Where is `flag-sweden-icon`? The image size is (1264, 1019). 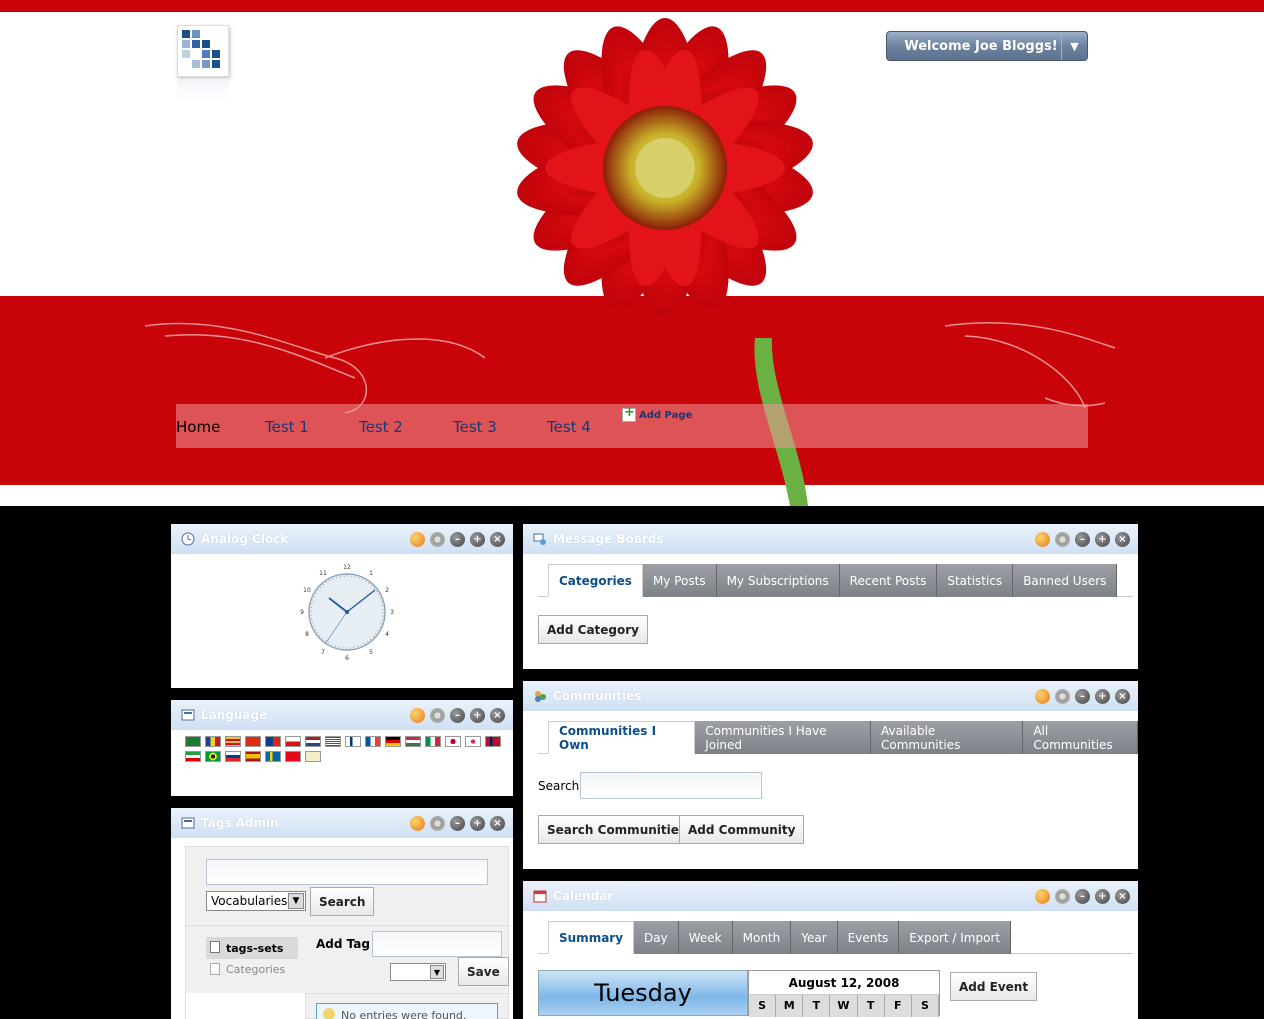
flag-sweden-icon is located at coordinates (273, 756).